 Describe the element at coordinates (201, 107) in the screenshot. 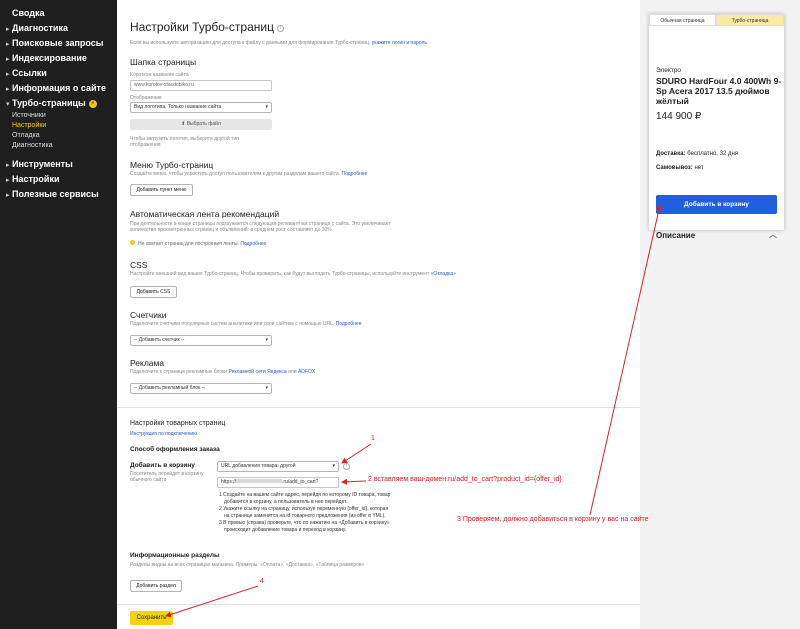

I see `display-select: Вид логотипа. Только название сайта ▾` at that location.